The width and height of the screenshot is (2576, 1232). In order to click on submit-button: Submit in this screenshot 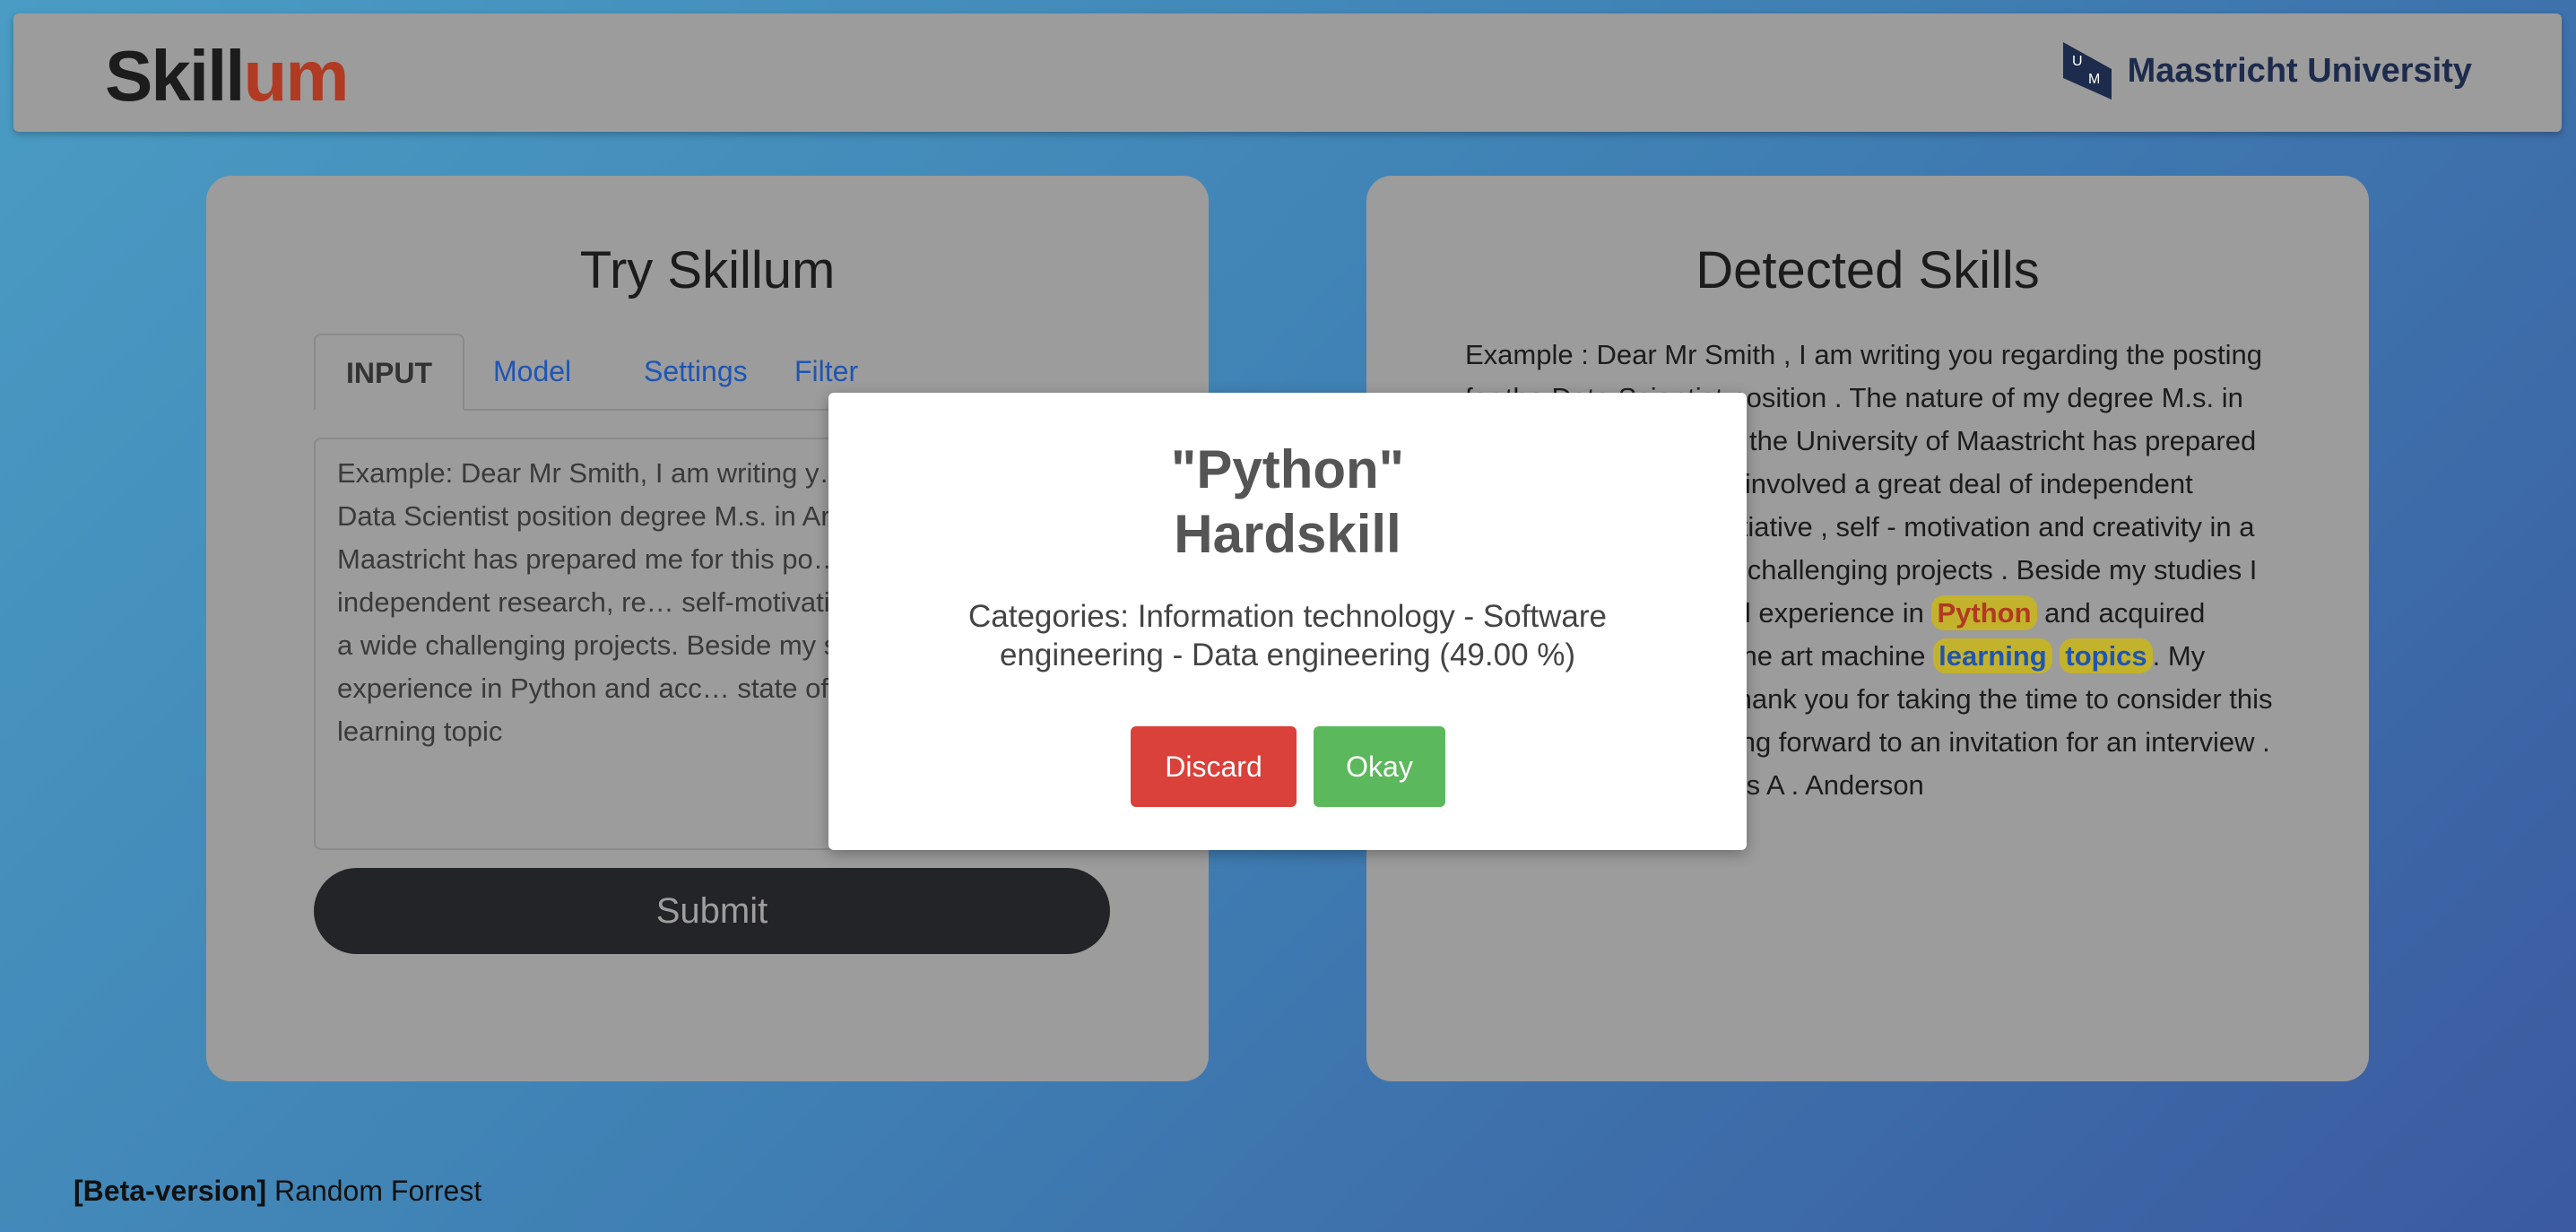, I will do `click(712, 911)`.